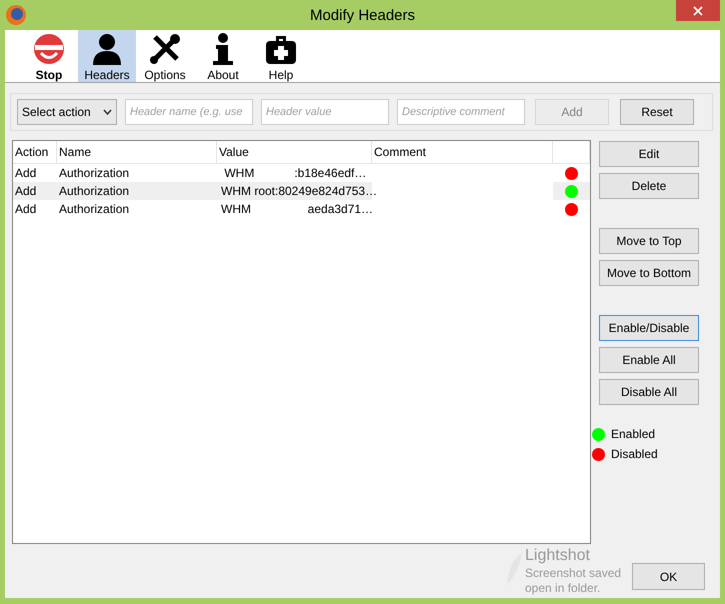  Describe the element at coordinates (649, 328) in the screenshot. I see `side-button: Enable/Disable` at that location.